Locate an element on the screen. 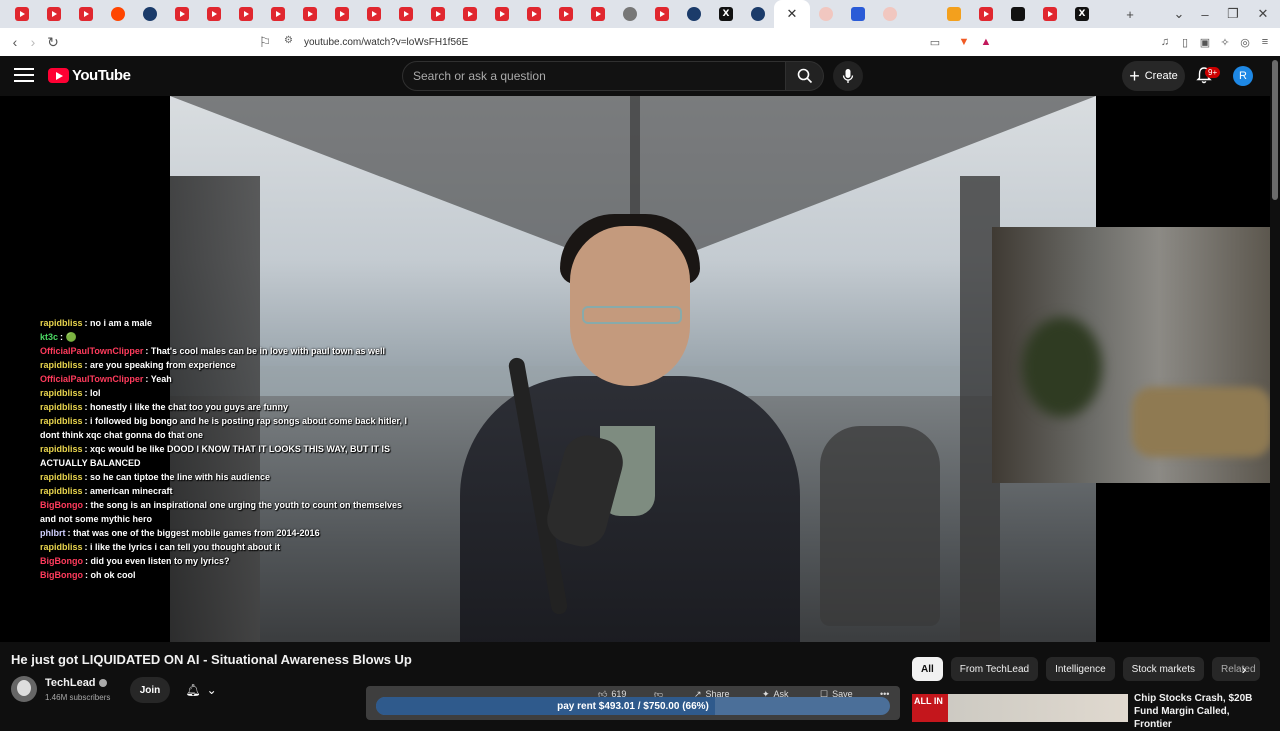 The height and width of the screenshot is (731, 1280). account-avatar: R is located at coordinates (1243, 76).